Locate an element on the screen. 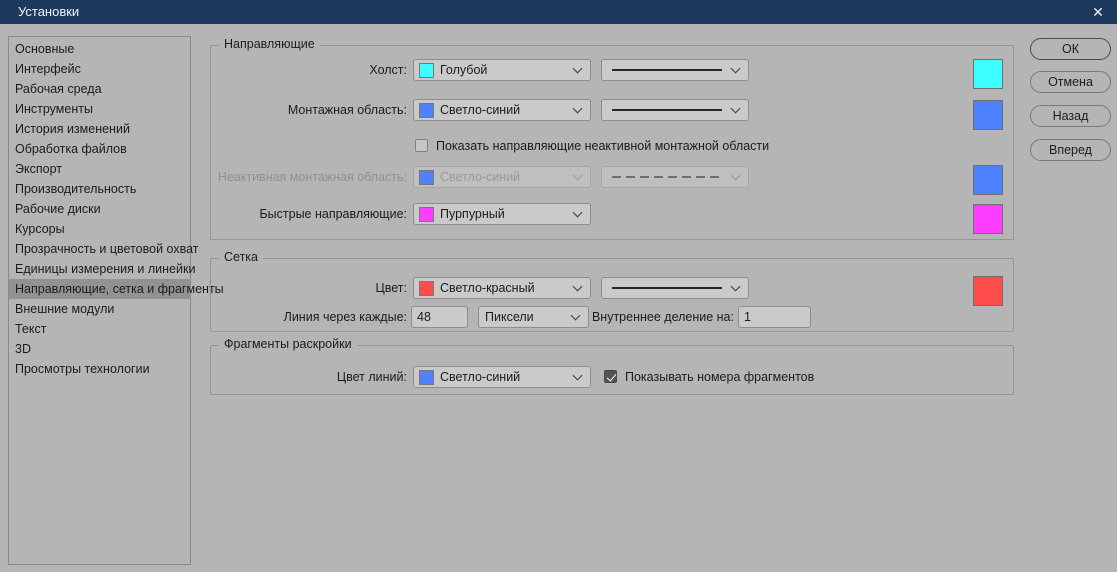  inactive-artboard-color-select: Светло-синий is located at coordinates (502, 177).